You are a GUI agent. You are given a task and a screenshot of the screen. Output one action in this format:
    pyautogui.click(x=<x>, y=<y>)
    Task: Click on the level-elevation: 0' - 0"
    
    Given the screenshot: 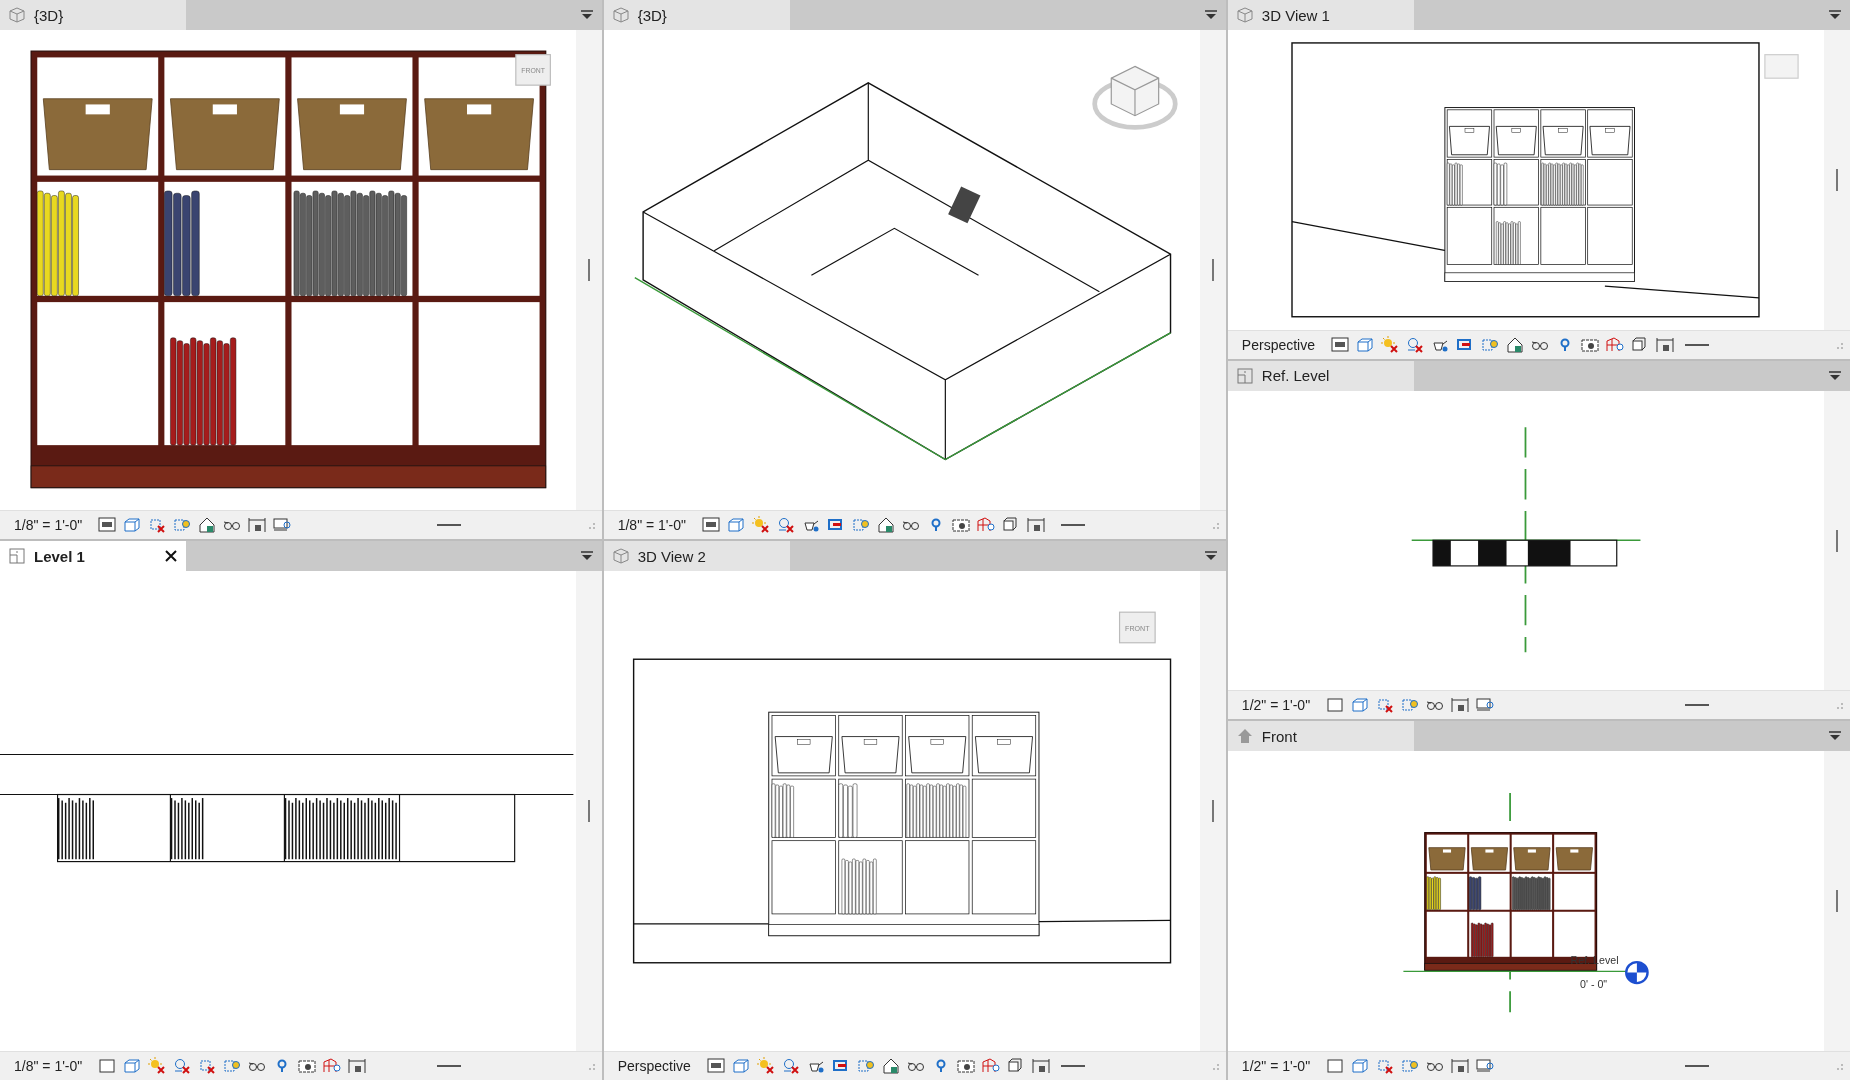 What is the action you would take?
    pyautogui.click(x=1593, y=984)
    